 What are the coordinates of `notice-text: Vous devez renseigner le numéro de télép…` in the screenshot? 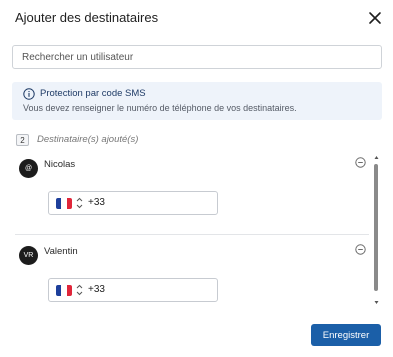 It's located at (160, 108).